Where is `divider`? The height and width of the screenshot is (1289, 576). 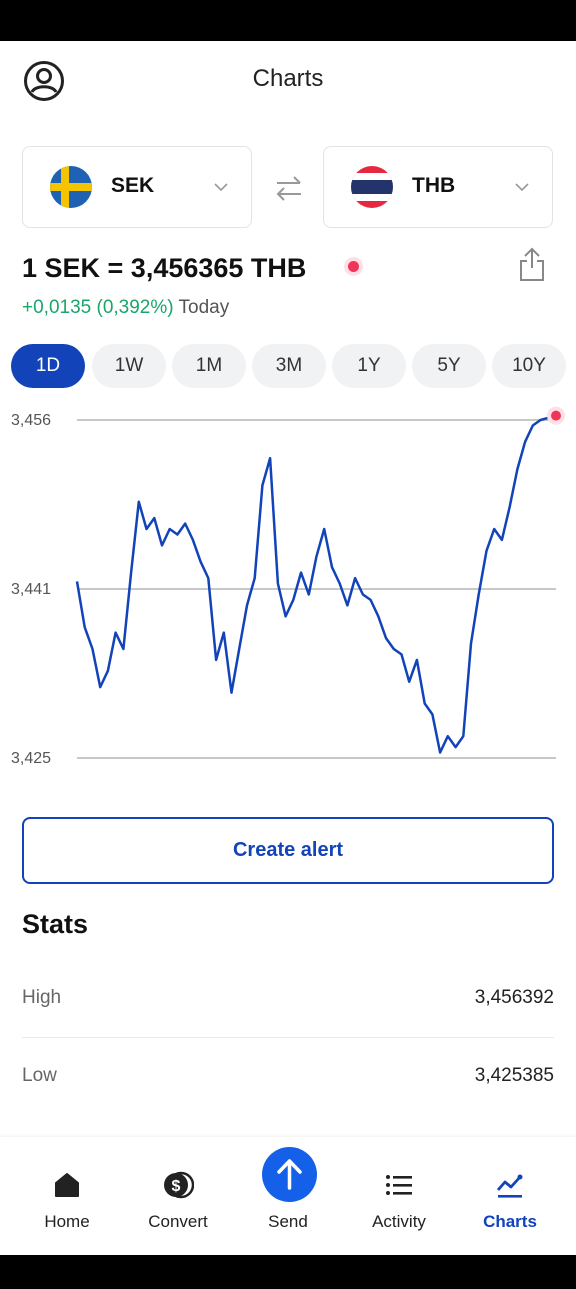 divider is located at coordinates (288, 1037).